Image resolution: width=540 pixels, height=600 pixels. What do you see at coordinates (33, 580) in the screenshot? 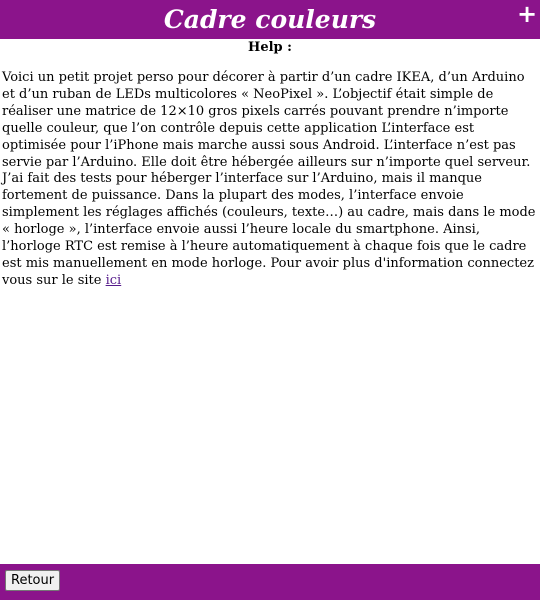
I see `back-button: Retour` at bounding box center [33, 580].